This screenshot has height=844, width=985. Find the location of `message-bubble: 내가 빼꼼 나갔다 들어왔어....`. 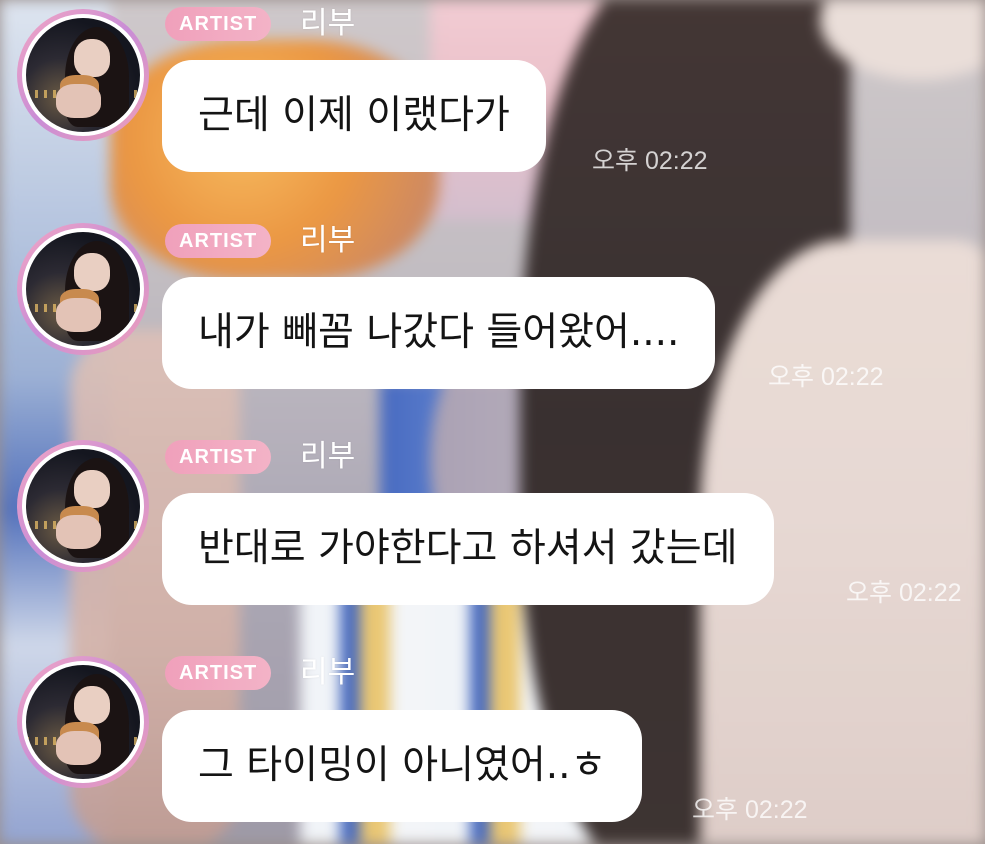

message-bubble: 내가 빼꼼 나갔다 들어왔어.... is located at coordinates (439, 333).